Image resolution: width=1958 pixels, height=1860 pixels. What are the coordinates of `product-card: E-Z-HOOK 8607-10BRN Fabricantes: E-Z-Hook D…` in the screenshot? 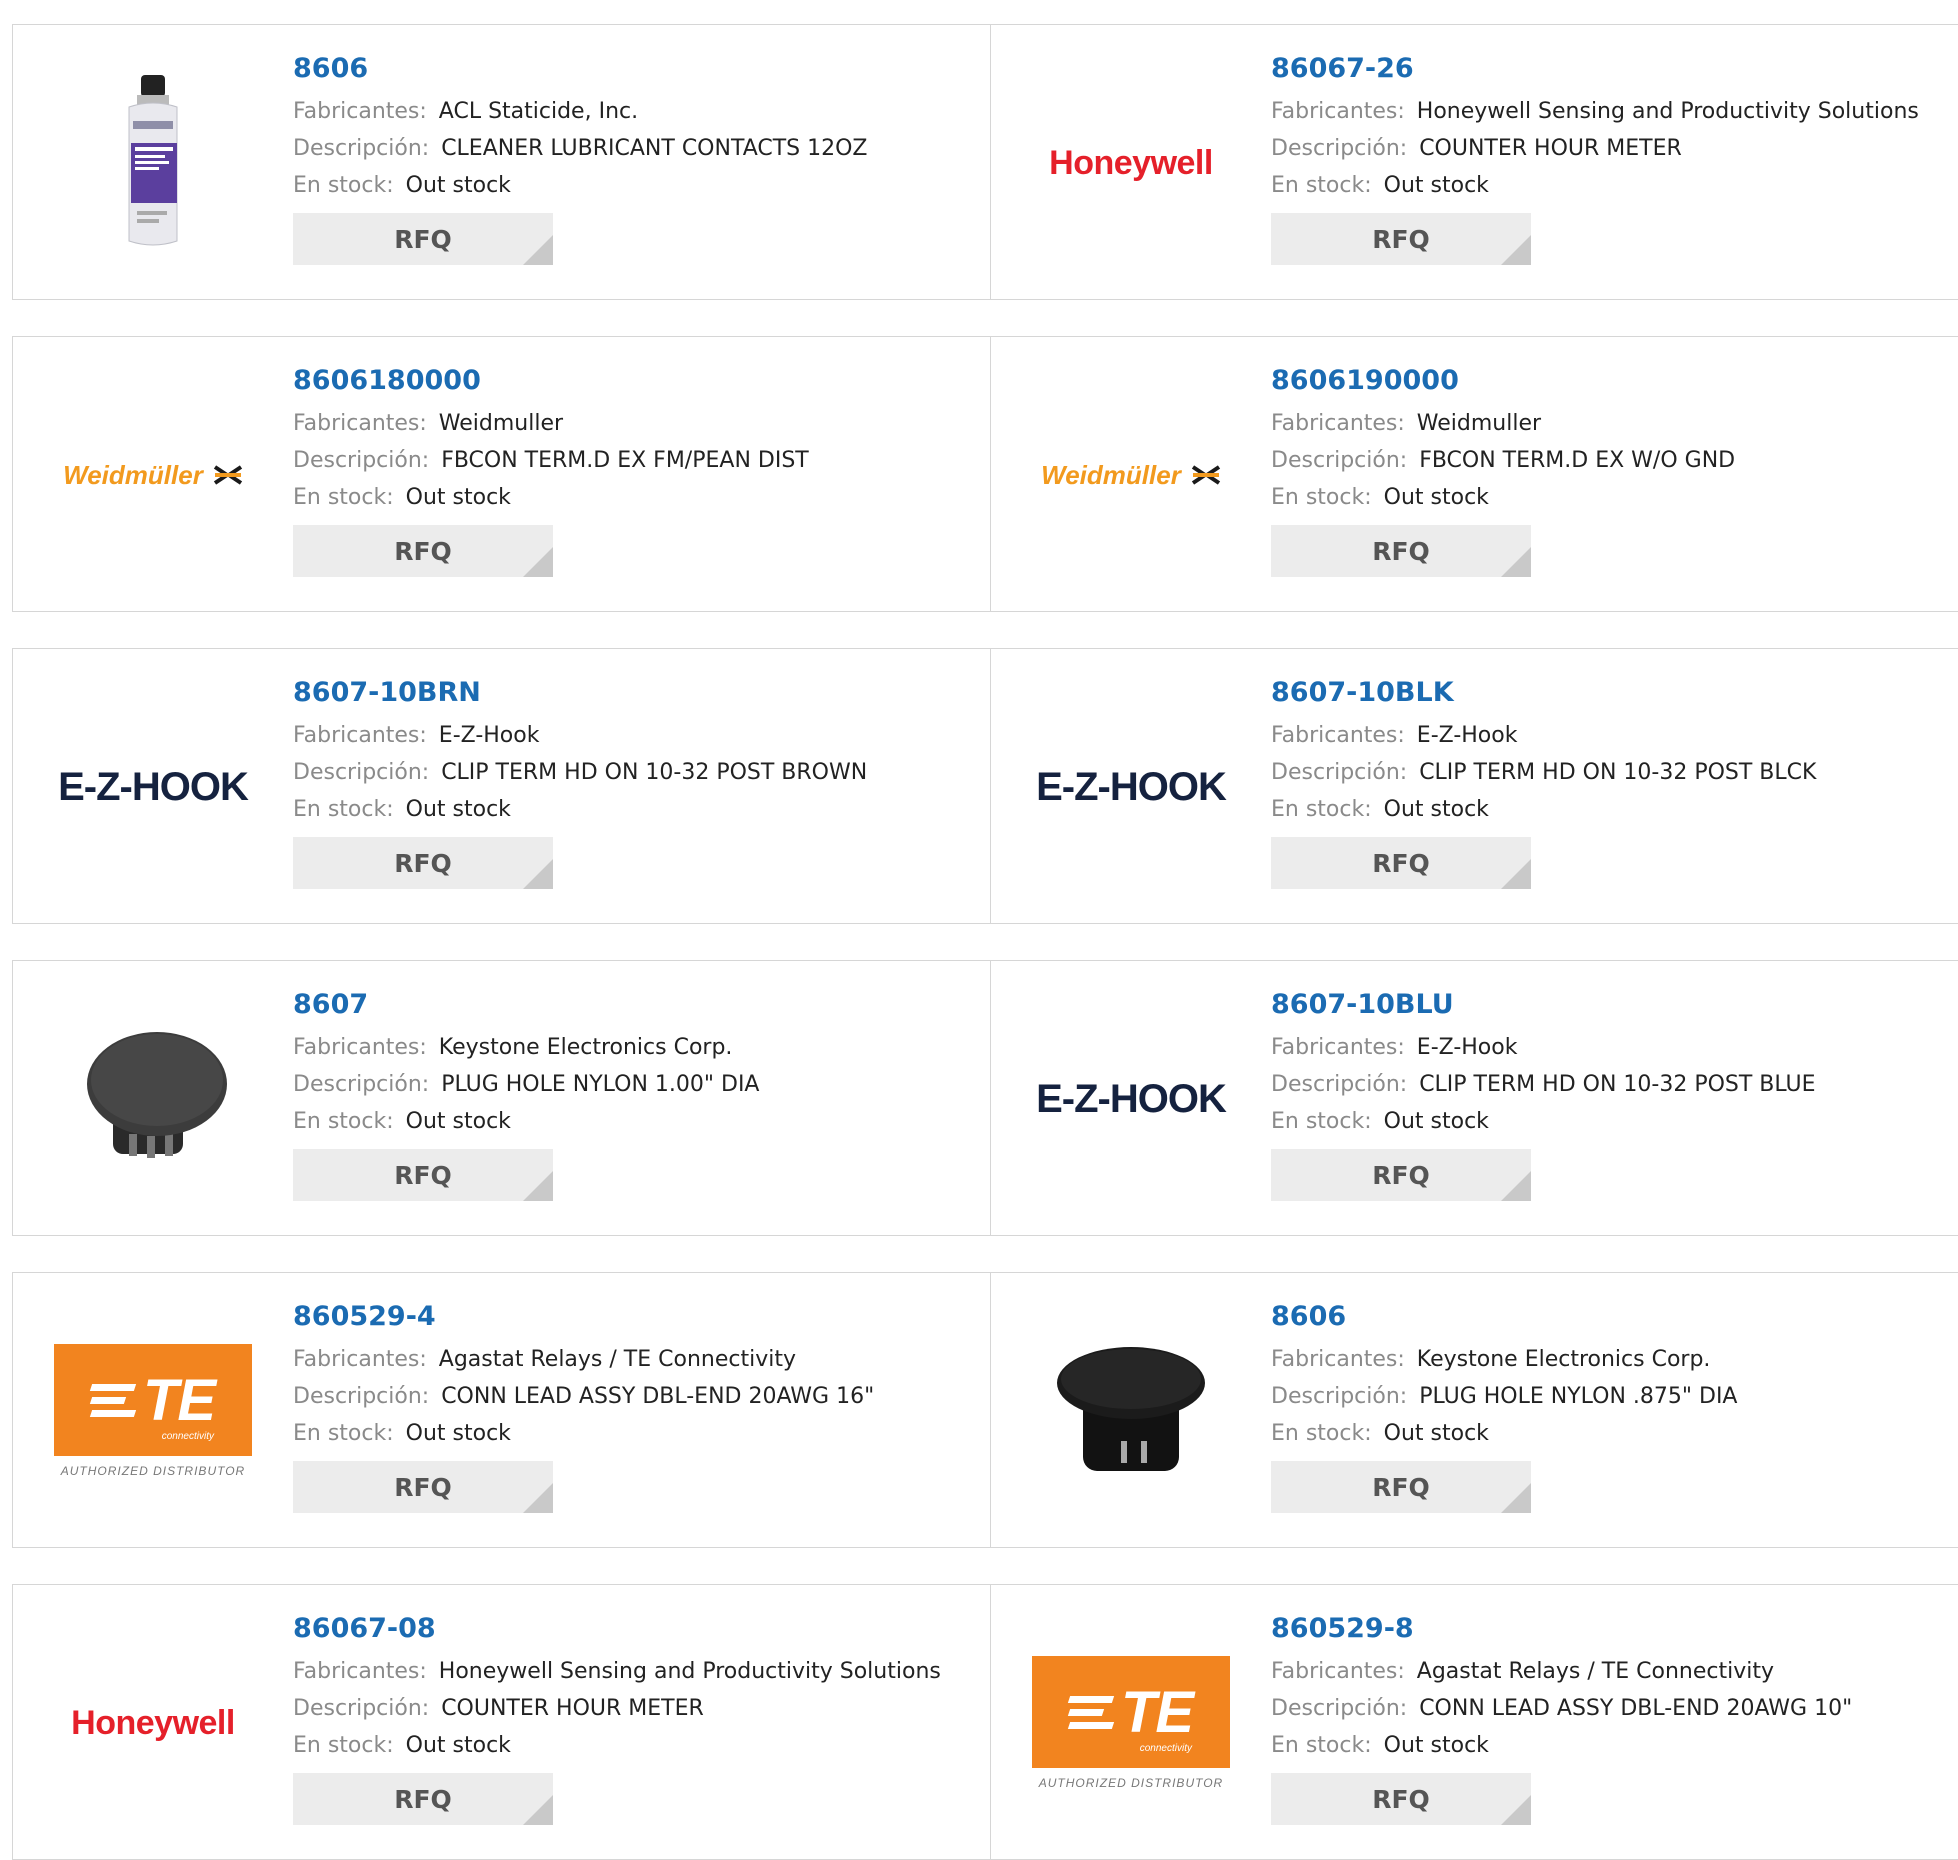 It's located at (501, 786).